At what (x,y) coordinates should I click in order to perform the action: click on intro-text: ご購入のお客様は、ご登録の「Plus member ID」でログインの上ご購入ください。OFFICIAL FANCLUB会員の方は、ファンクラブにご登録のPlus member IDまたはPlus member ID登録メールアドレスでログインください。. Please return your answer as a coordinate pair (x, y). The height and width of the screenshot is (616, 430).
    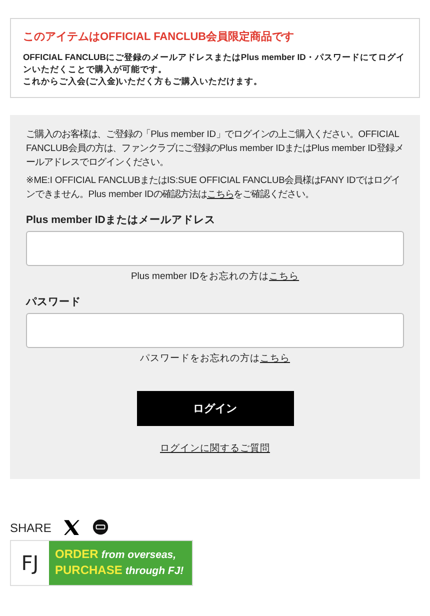
    Looking at the image, I should click on (215, 148).